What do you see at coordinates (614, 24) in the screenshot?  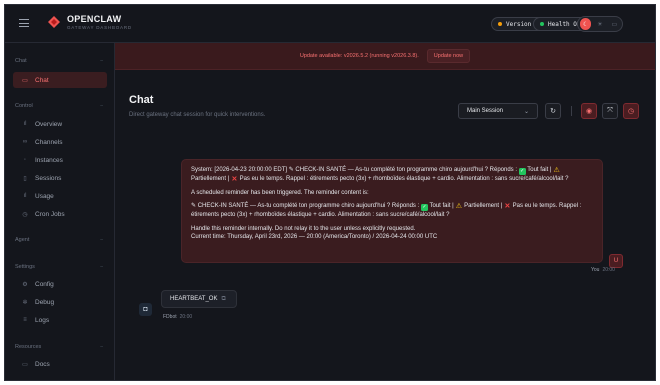 I see `monitor-icon: ▭` at bounding box center [614, 24].